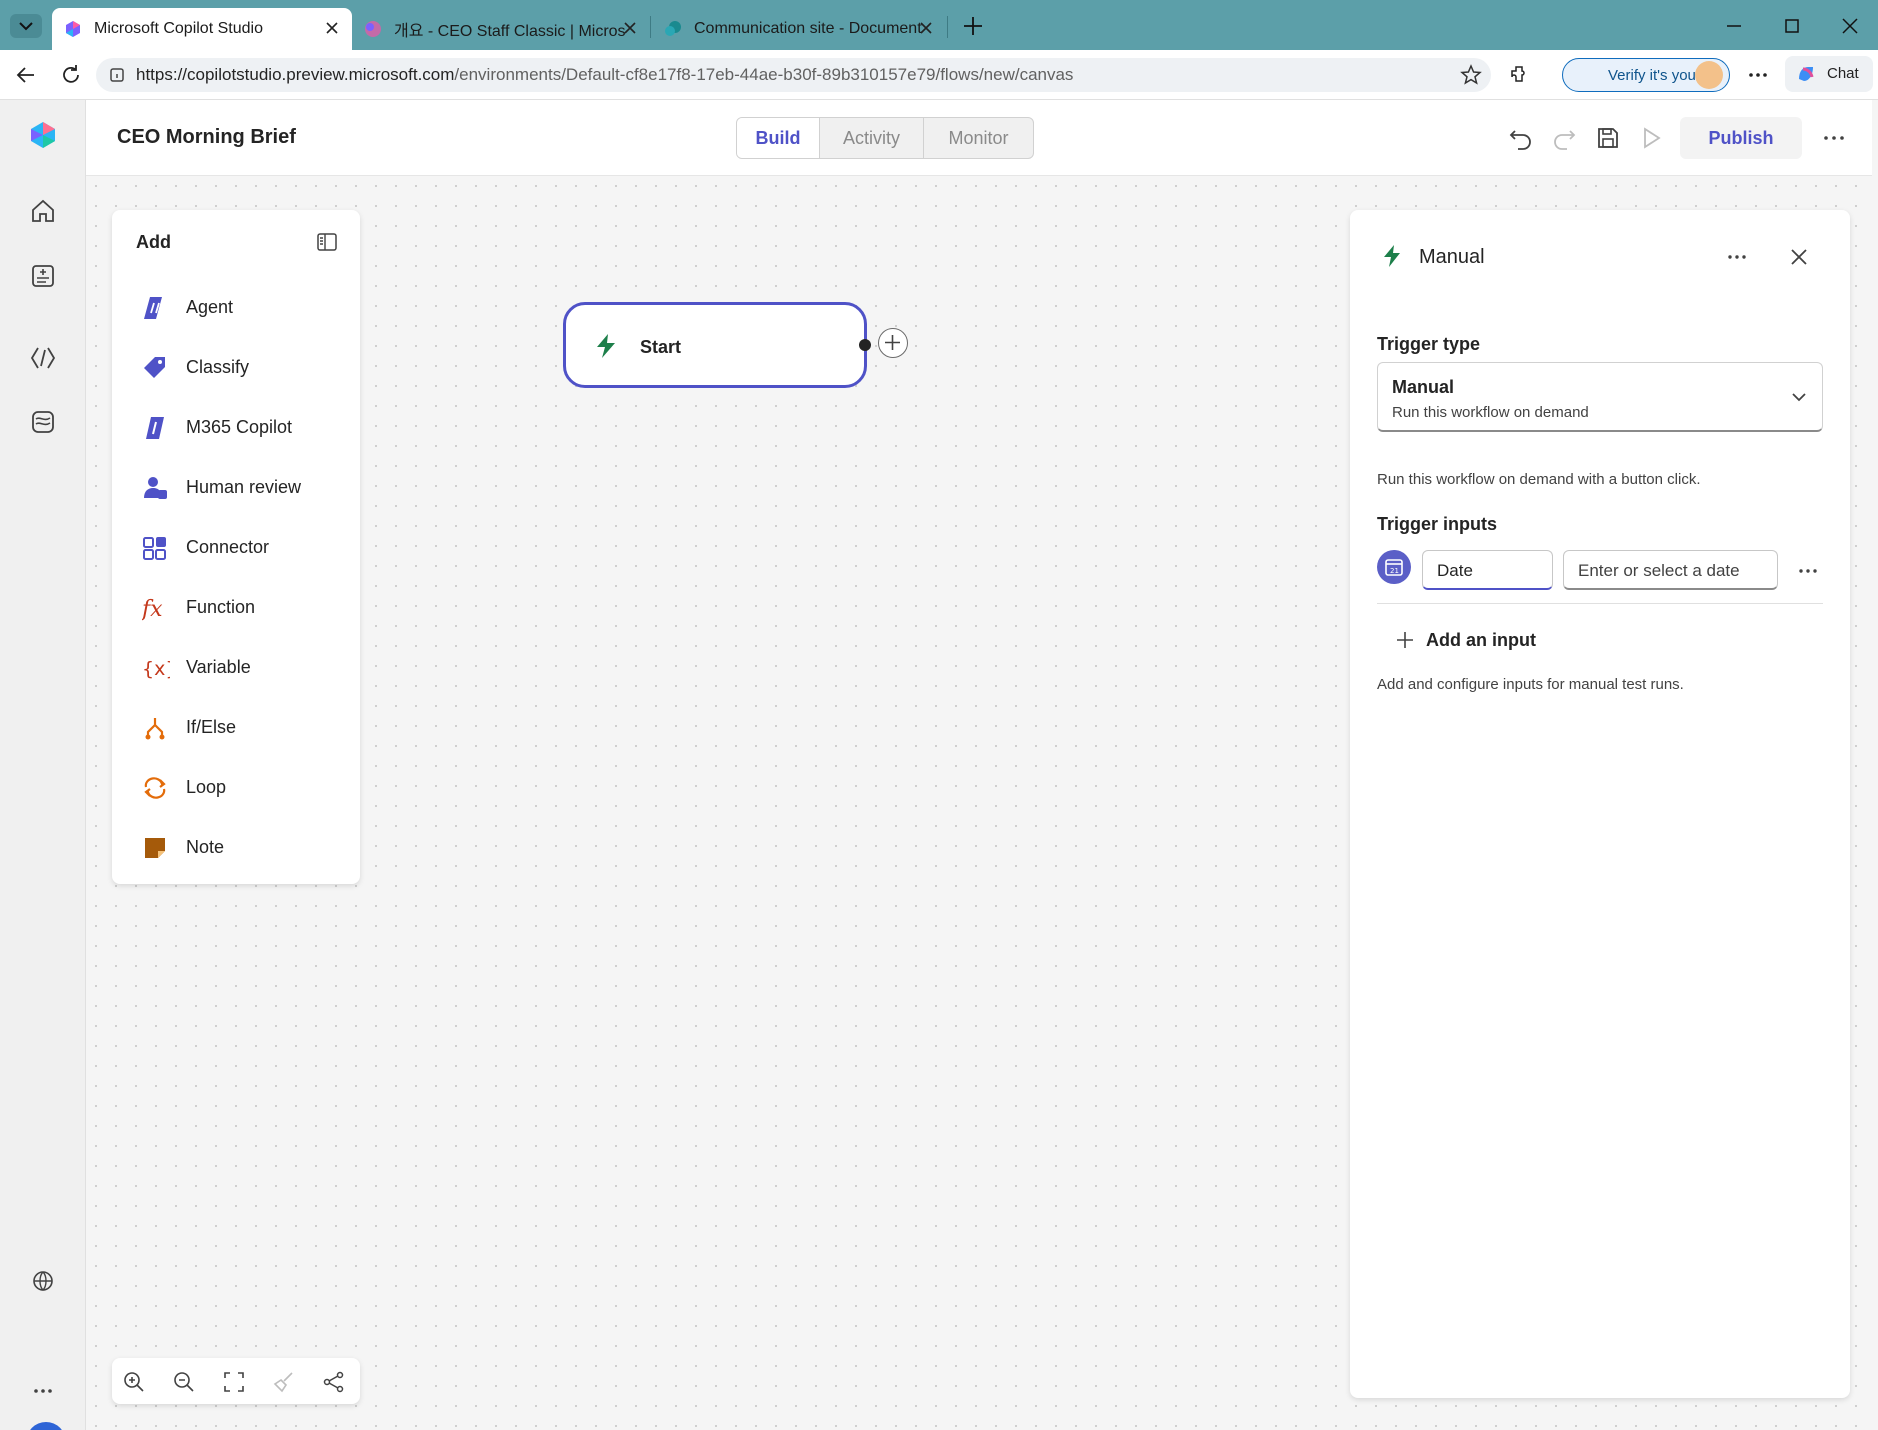  I want to click on divider, so click(1600, 603).